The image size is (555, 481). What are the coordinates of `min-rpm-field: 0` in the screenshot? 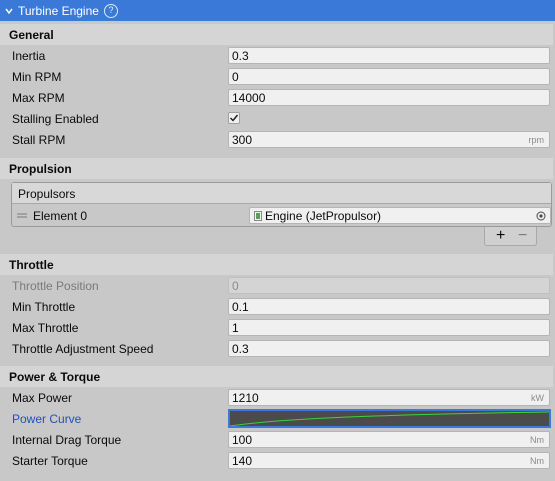 It's located at (389, 76).